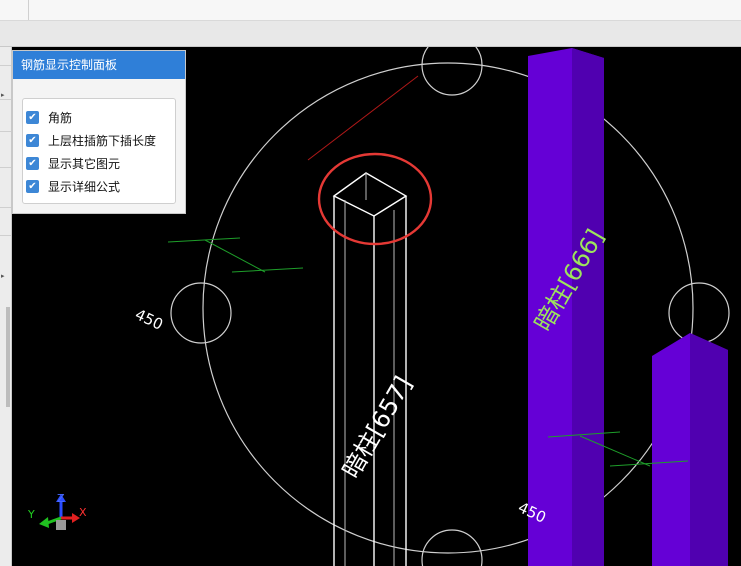 The height and width of the screenshot is (566, 741). Describe the element at coordinates (99, 65) in the screenshot. I see `panel-title: 钢筋显示控制面板` at that location.